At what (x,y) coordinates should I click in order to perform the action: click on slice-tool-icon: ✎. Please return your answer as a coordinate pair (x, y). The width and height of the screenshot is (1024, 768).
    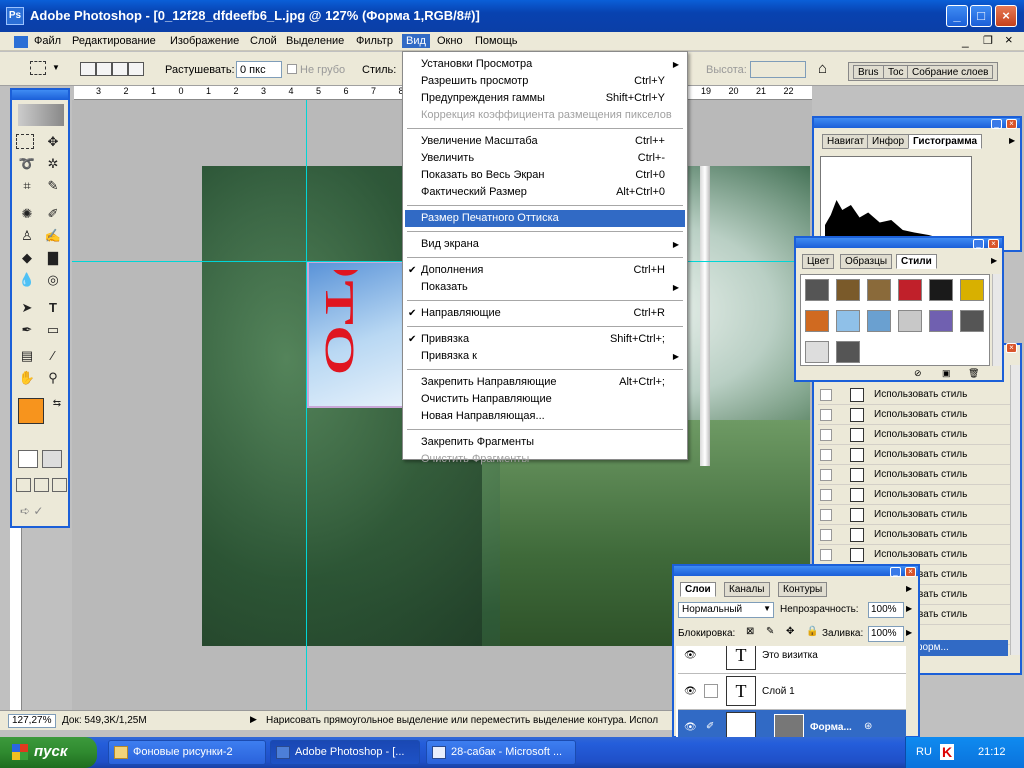
    Looking at the image, I should click on (53, 185).